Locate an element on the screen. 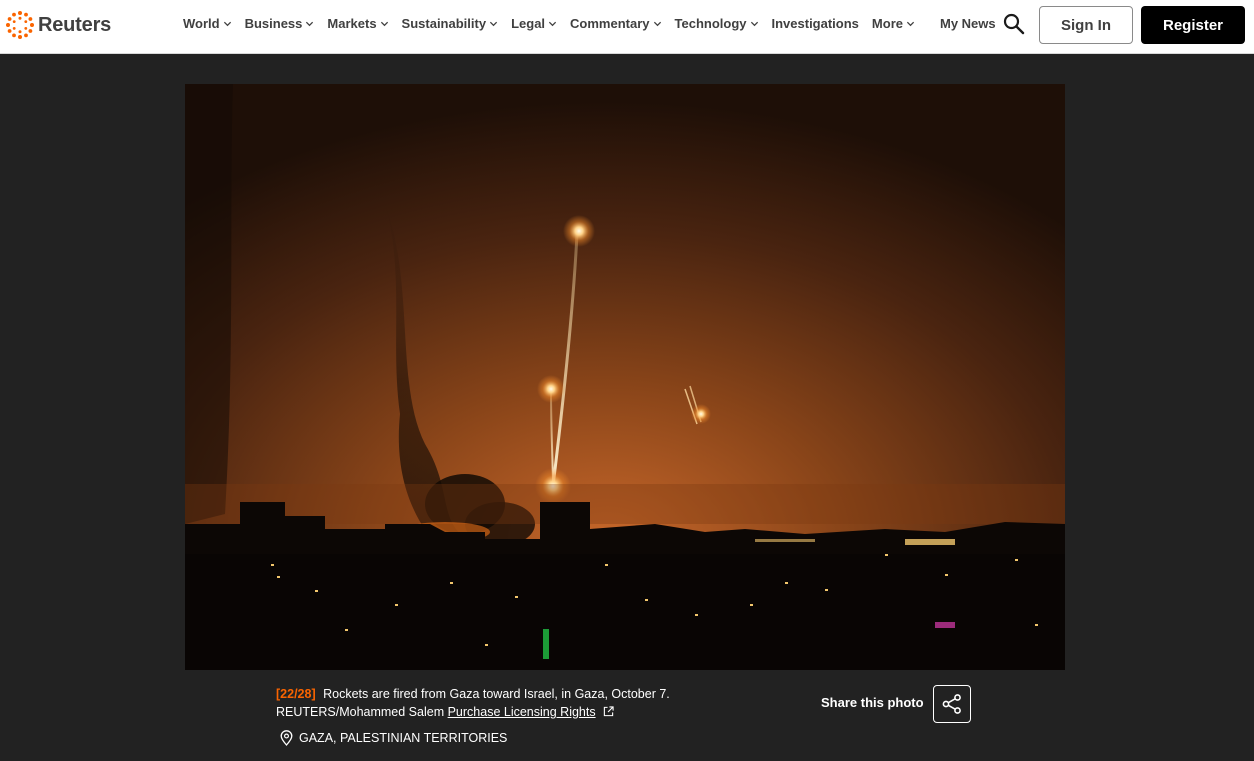  nav-item-more: More is located at coordinates (893, 23).